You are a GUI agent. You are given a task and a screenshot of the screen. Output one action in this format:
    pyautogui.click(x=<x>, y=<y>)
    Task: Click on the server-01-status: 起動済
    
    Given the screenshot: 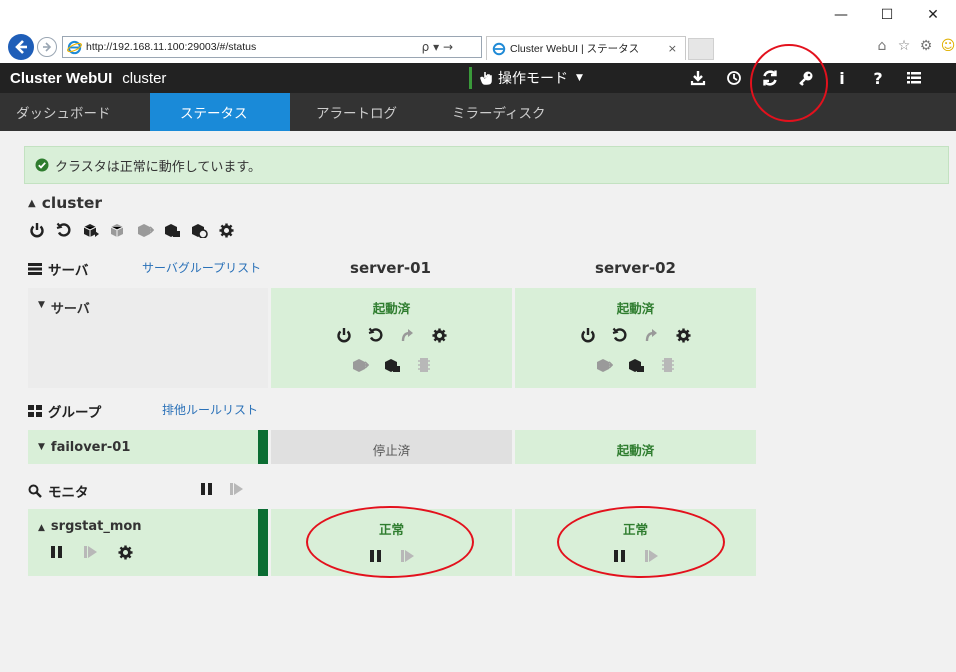 What is the action you would take?
    pyautogui.click(x=391, y=308)
    